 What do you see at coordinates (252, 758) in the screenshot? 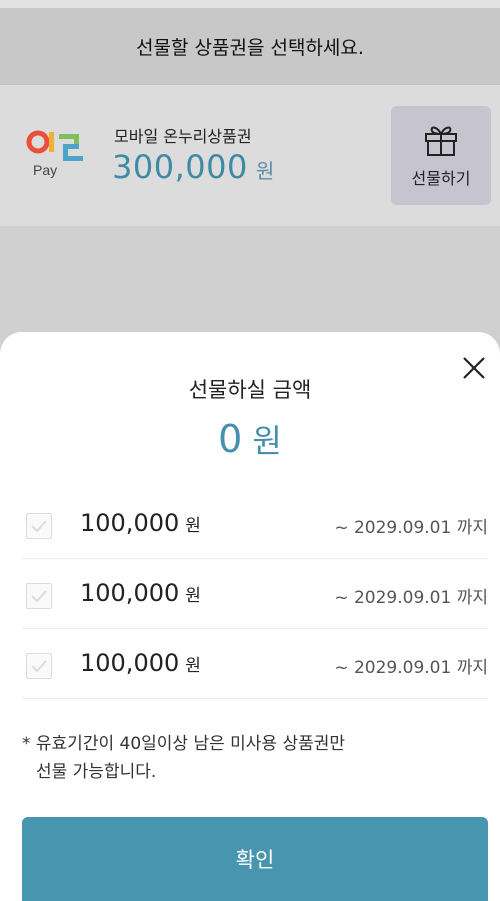
I see `eligibility-notice: * 유효기간이 40일이상 남은 미사용 상품권만 선물 가능합니다.` at bounding box center [252, 758].